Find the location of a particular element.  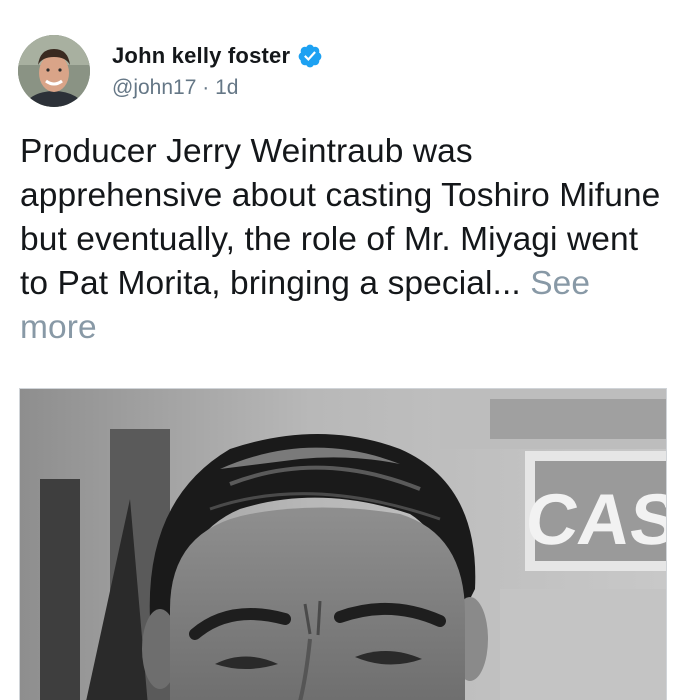

avatar is located at coordinates (54, 71).